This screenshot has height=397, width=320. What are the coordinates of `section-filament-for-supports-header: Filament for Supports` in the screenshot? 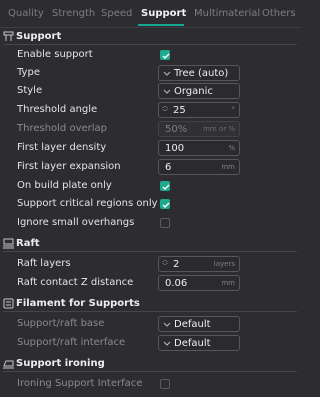 It's located at (150, 304).